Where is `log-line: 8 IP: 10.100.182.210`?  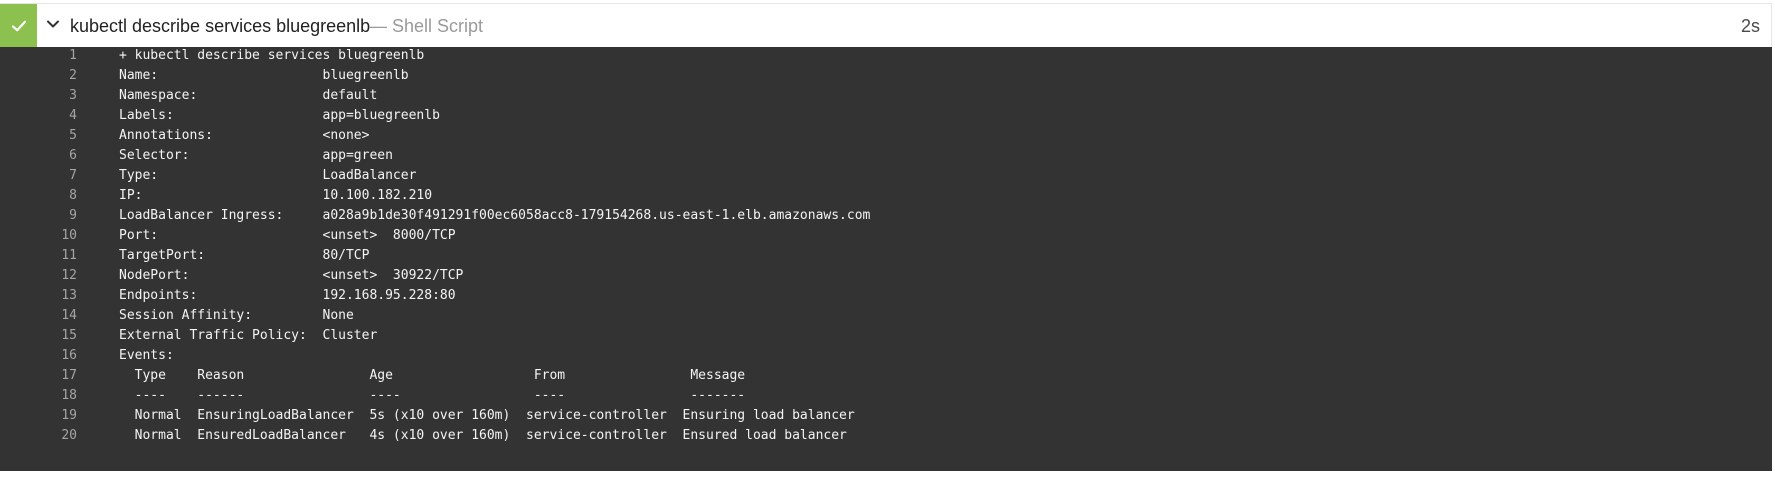
log-line: 8 IP: 10.100.182.210 is located at coordinates (887, 197).